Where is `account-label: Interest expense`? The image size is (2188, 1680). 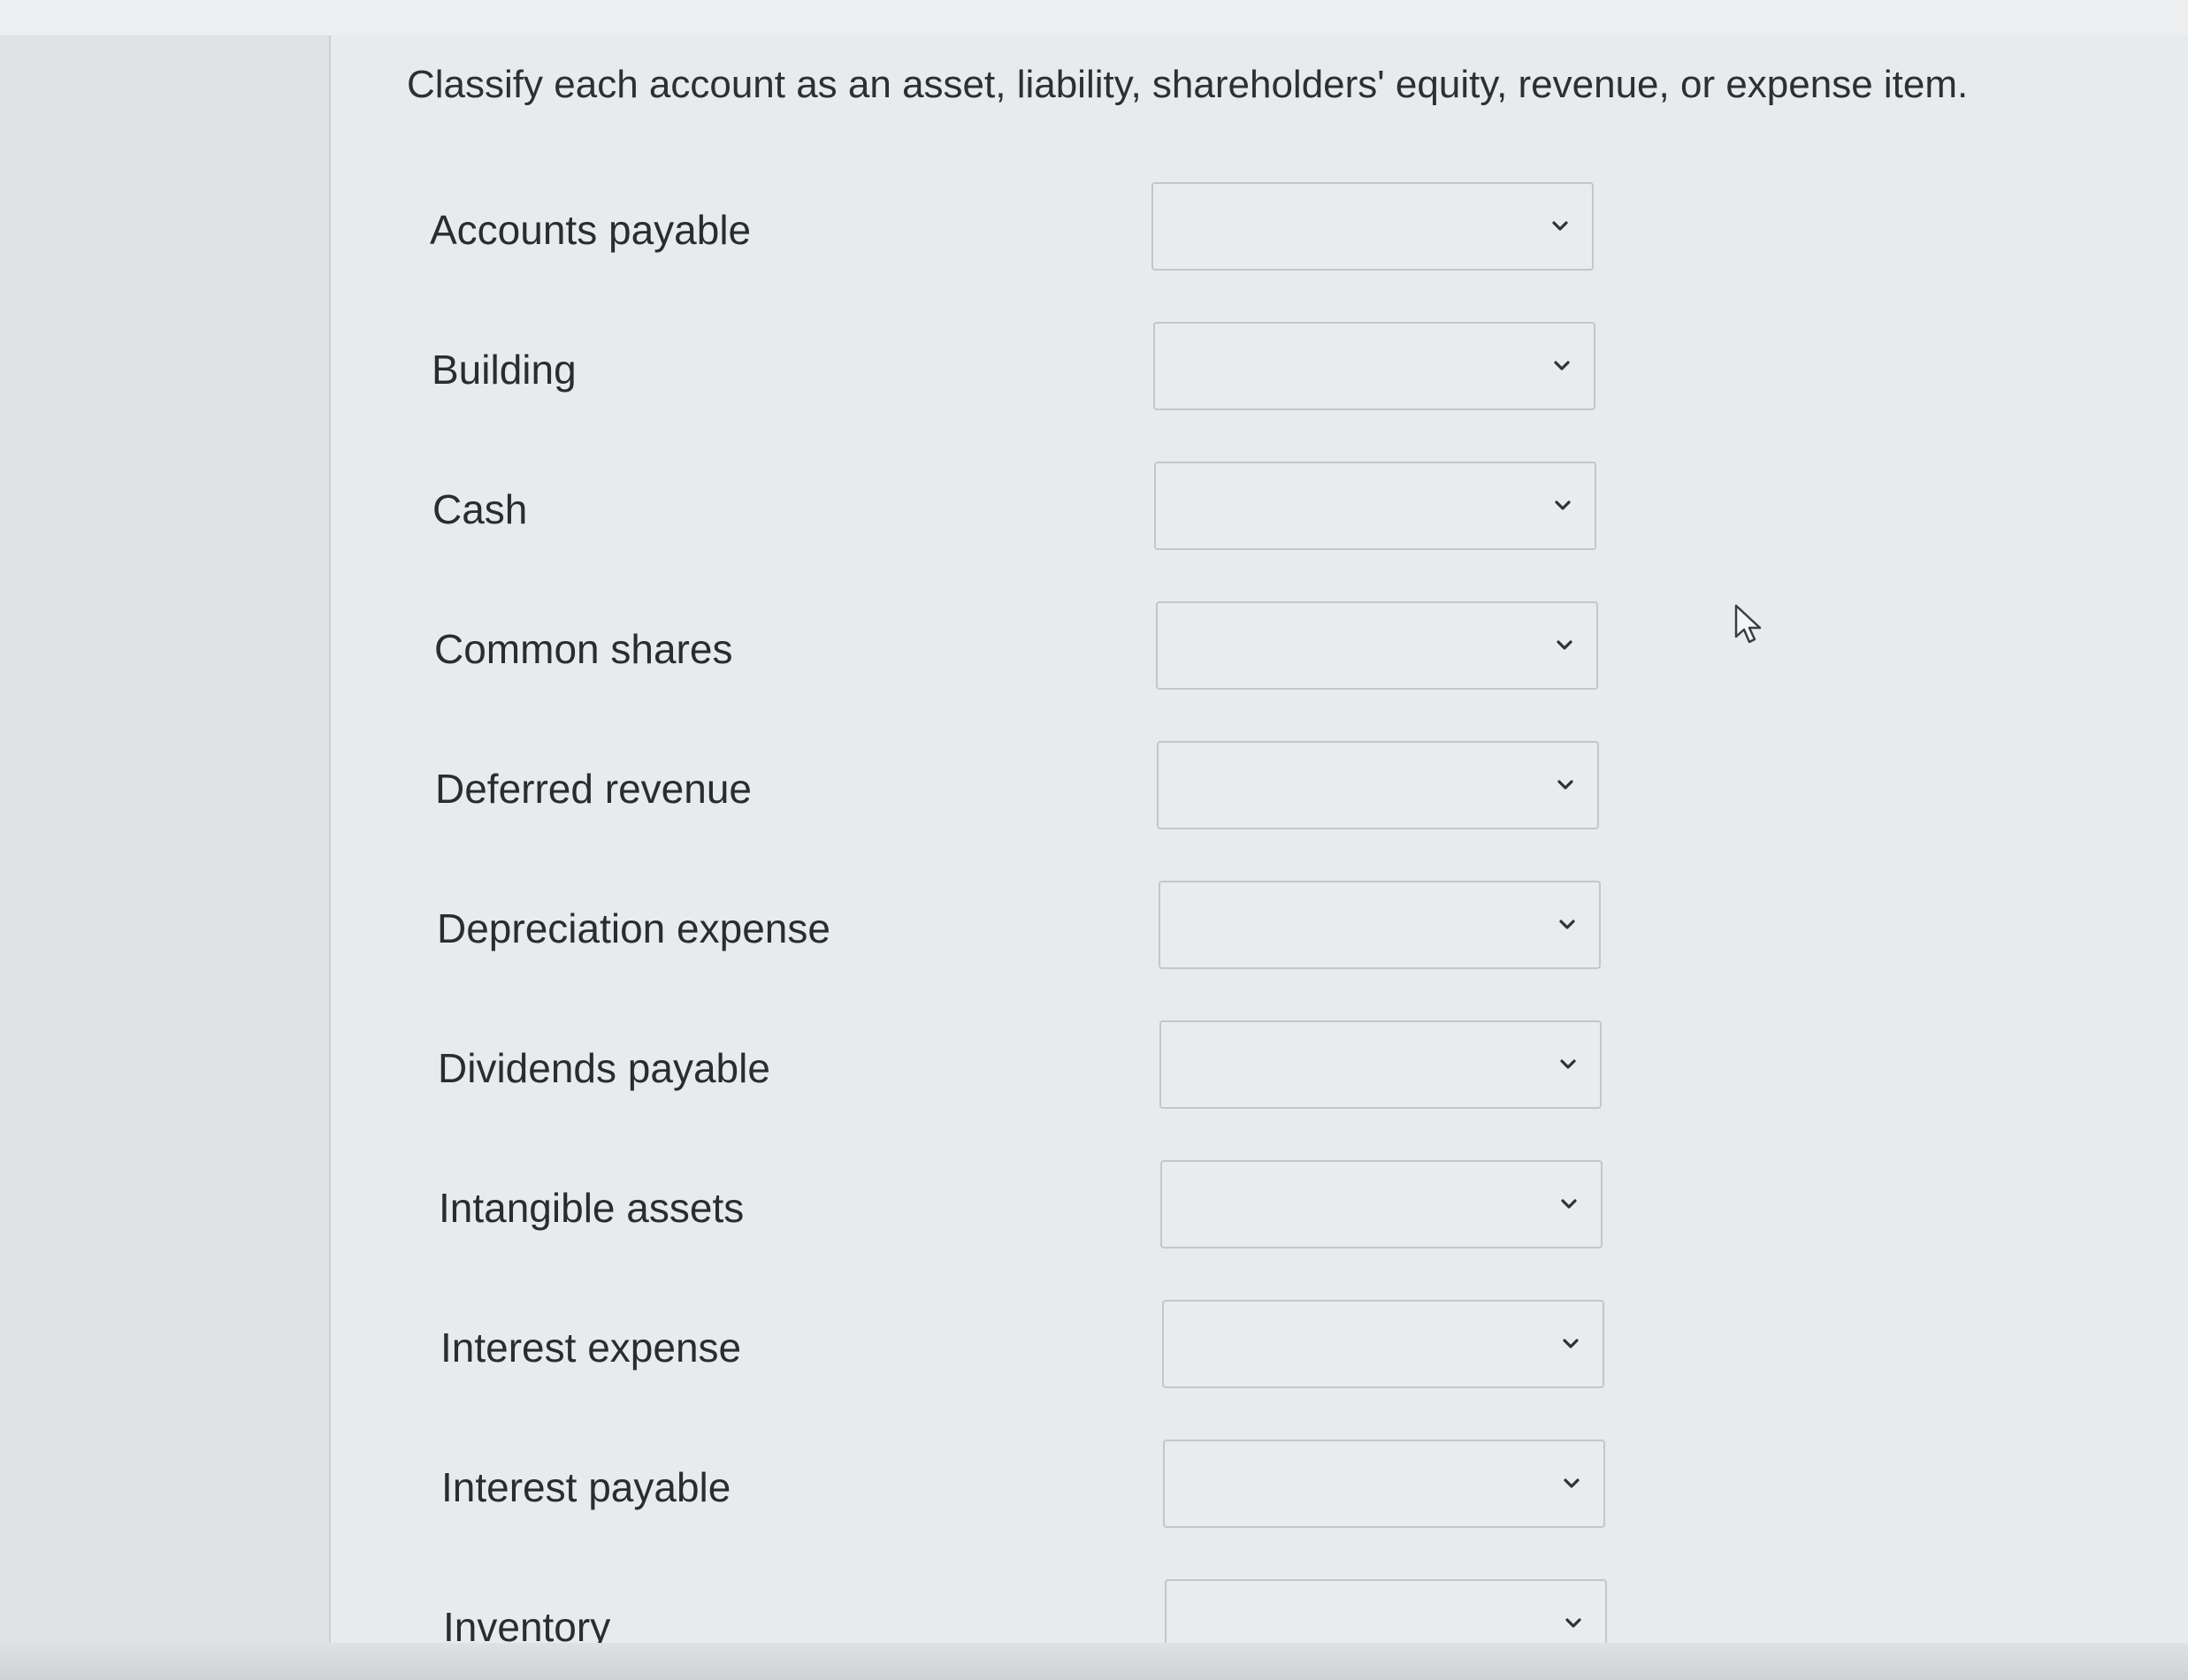
account-label: Interest expense is located at coordinates (591, 1348).